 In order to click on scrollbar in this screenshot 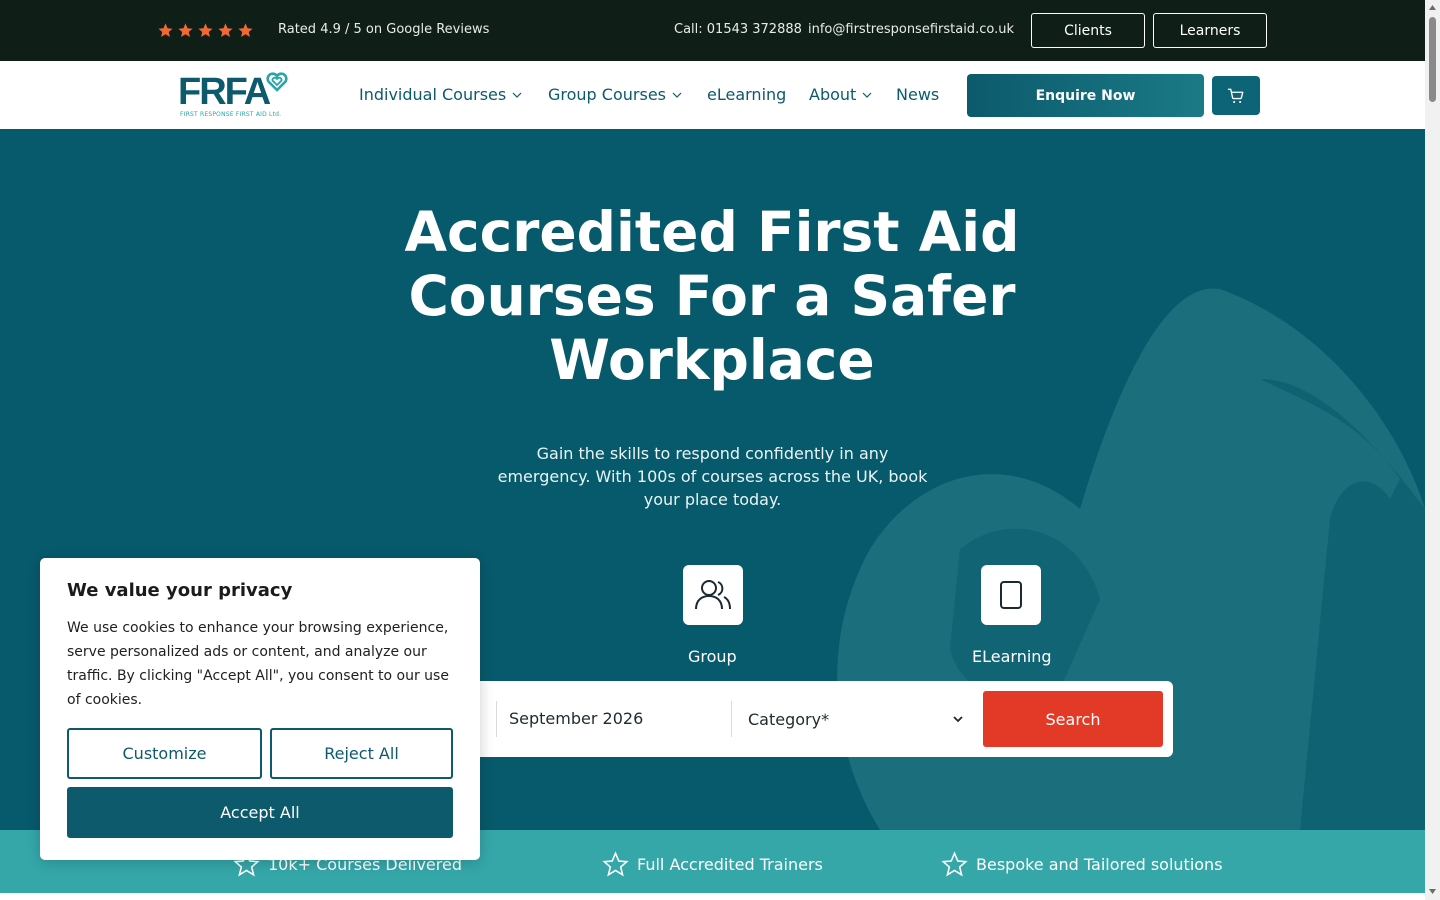, I will do `click(1432, 450)`.